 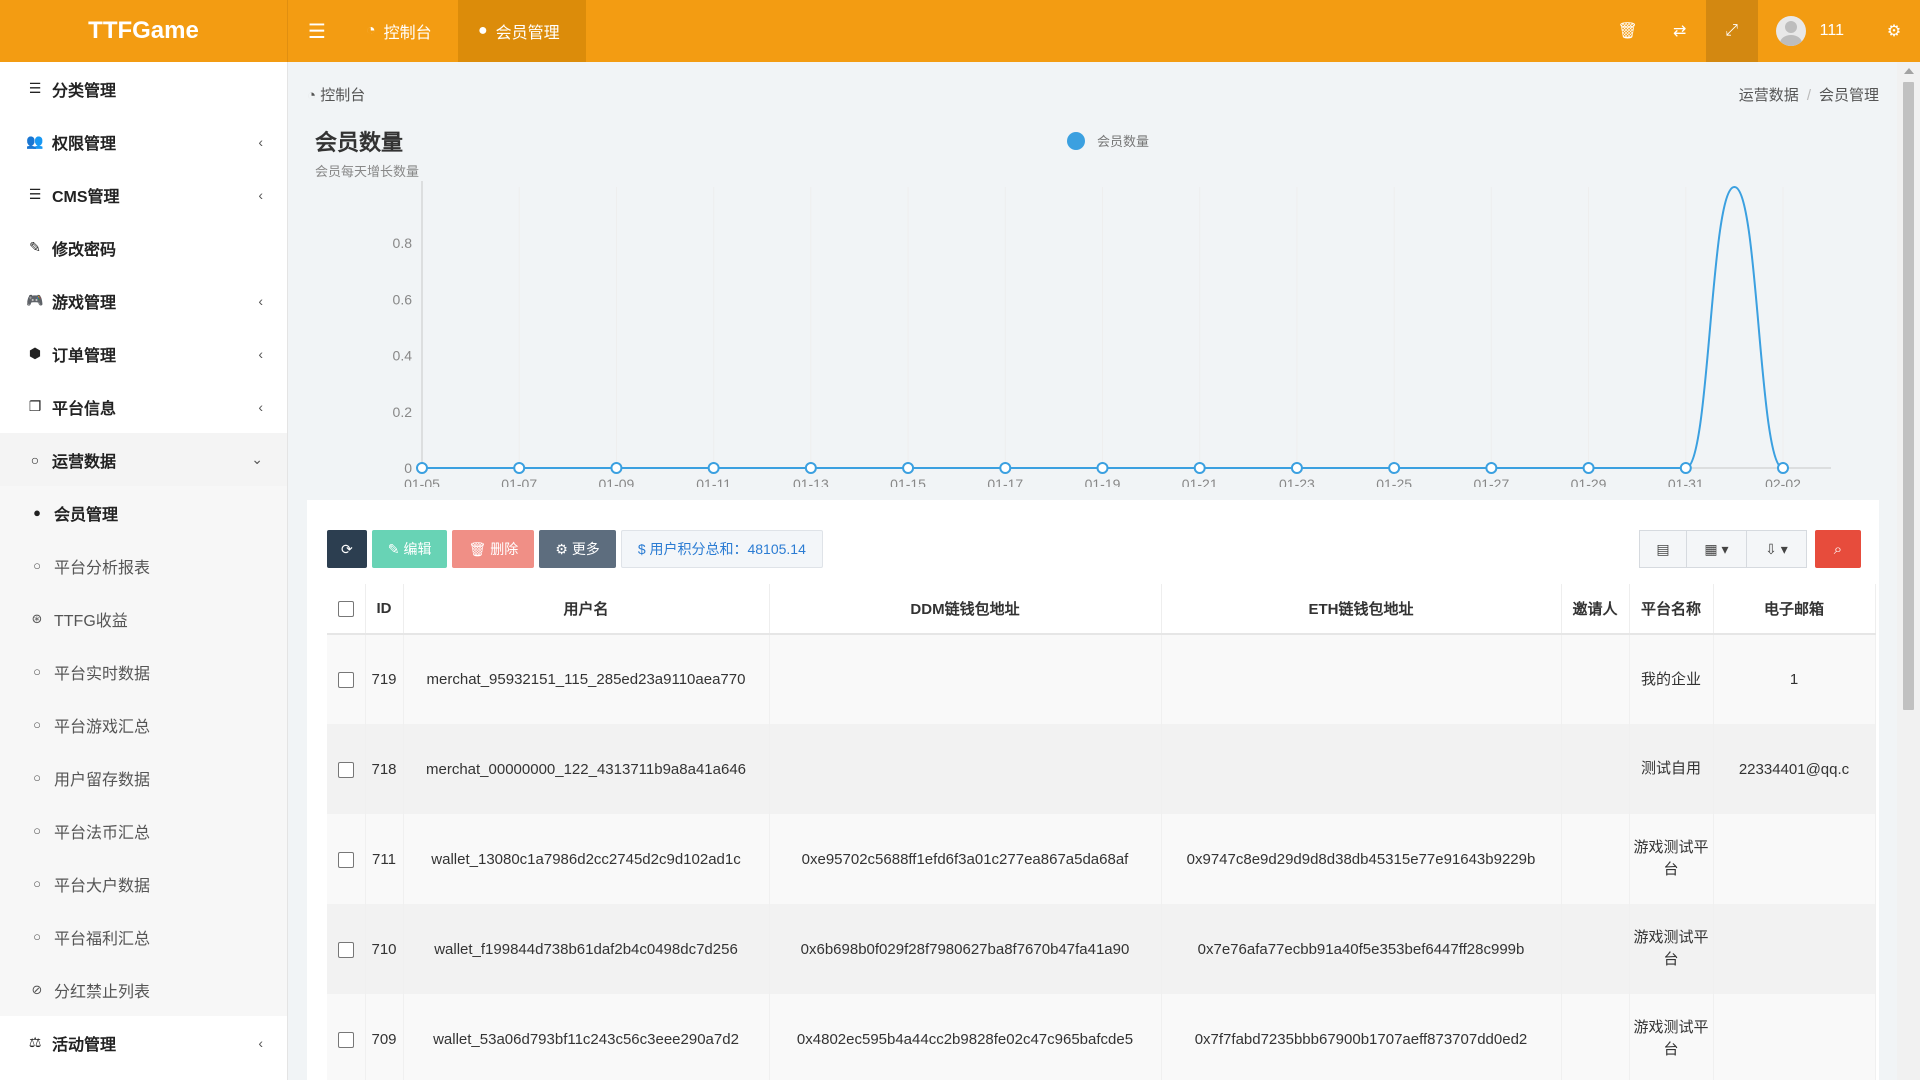 What do you see at coordinates (143, 194) in the screenshot?
I see `sidebar-item-cms: ☰ CMS管理 ‹` at bounding box center [143, 194].